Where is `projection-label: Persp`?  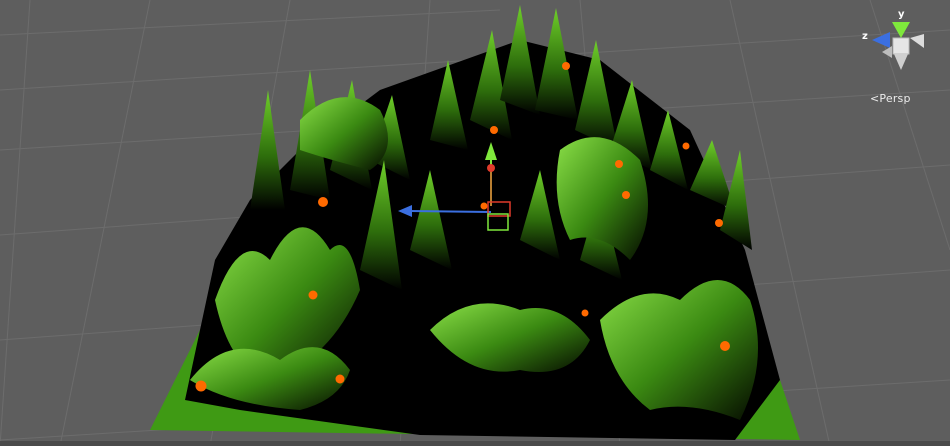 projection-label: Persp is located at coordinates (895, 98).